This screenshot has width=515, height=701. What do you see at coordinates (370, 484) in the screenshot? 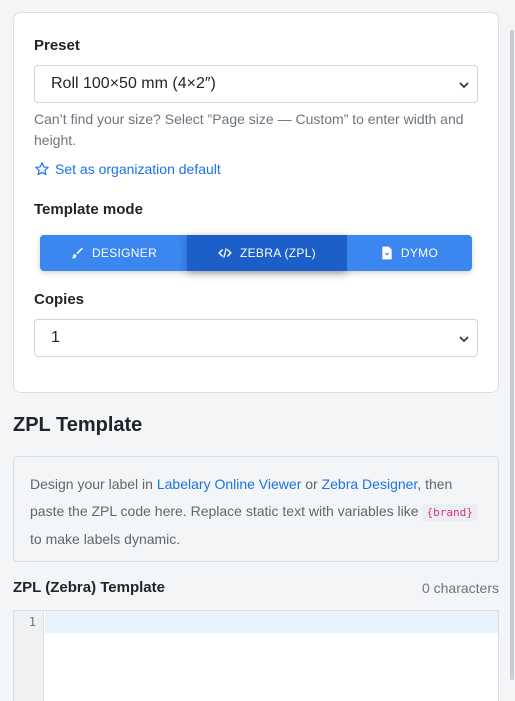
I see `zebra-designer-link: Zebra Designer` at bounding box center [370, 484].